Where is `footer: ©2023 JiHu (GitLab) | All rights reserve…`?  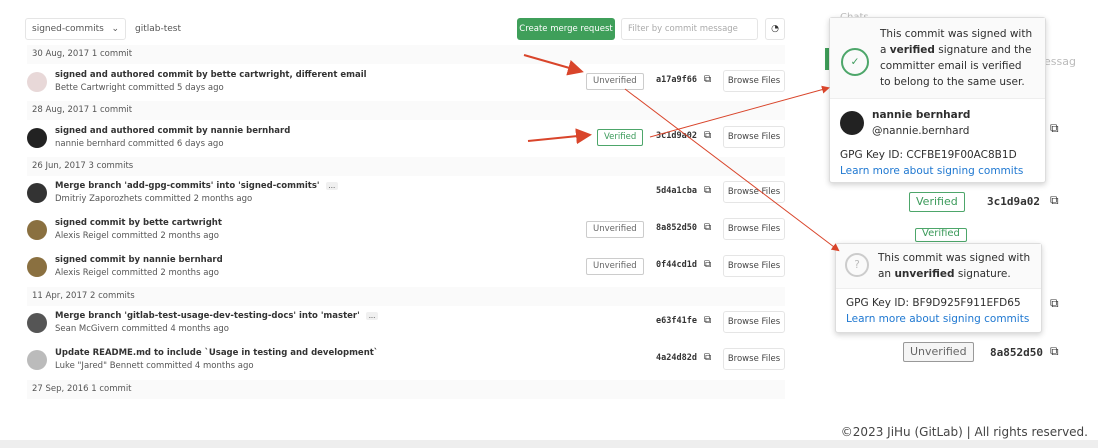
footer: ©2023 JiHu (GitLab) | All rights reserve… is located at coordinates (964, 432).